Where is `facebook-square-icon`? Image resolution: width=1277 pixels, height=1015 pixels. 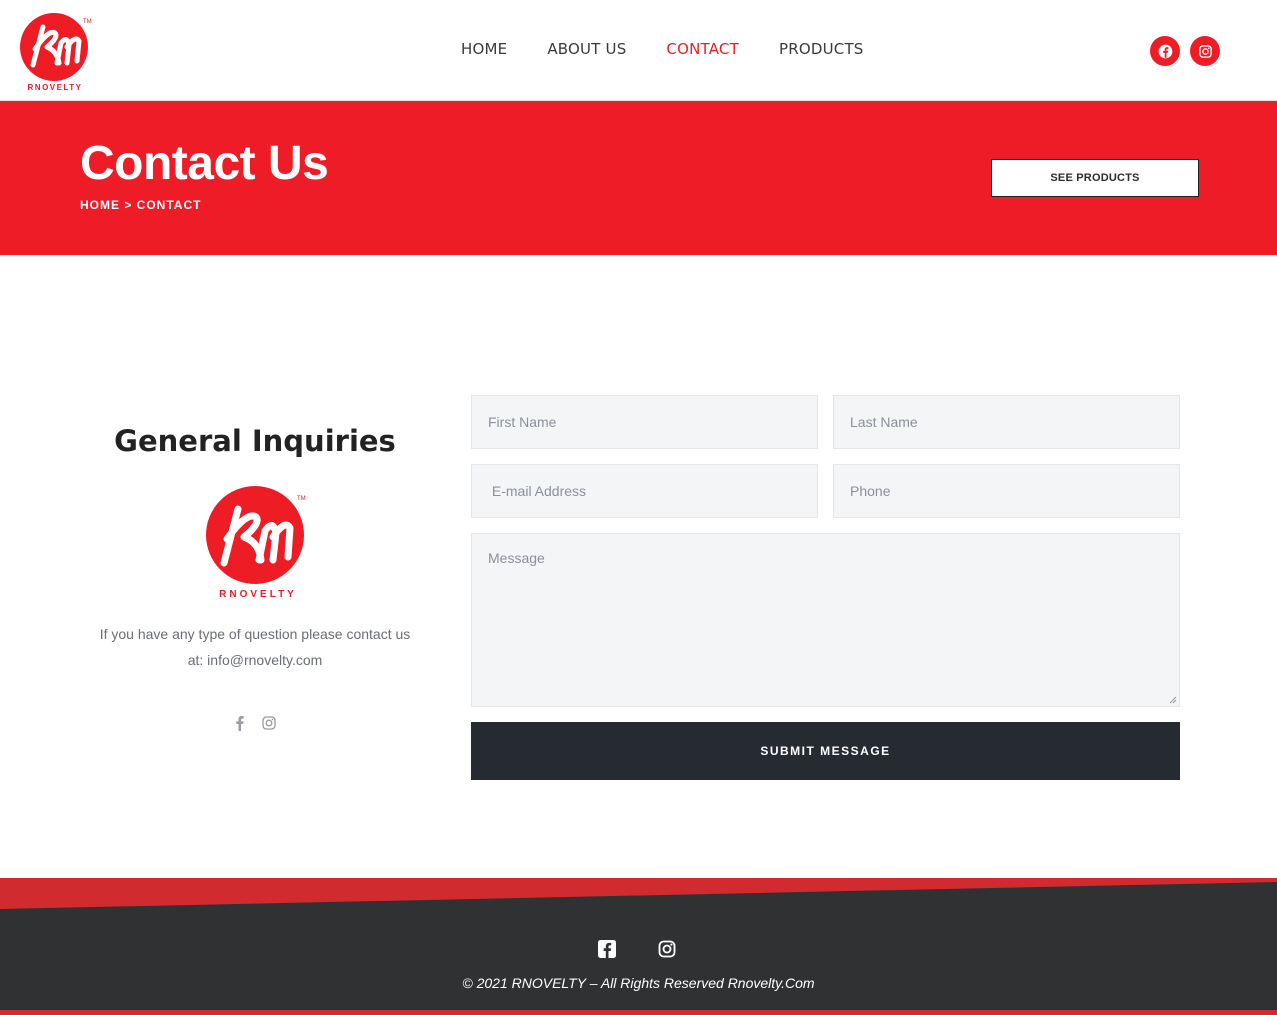 facebook-square-icon is located at coordinates (607, 951).